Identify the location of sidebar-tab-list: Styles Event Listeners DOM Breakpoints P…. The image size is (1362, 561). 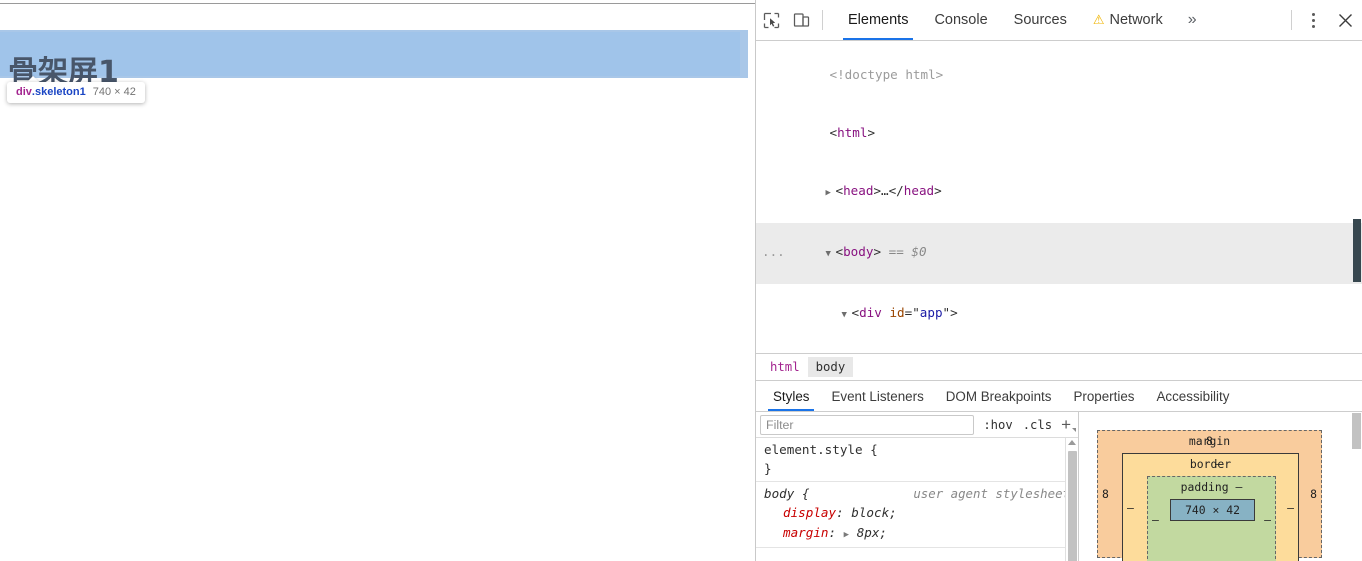
(1059, 396).